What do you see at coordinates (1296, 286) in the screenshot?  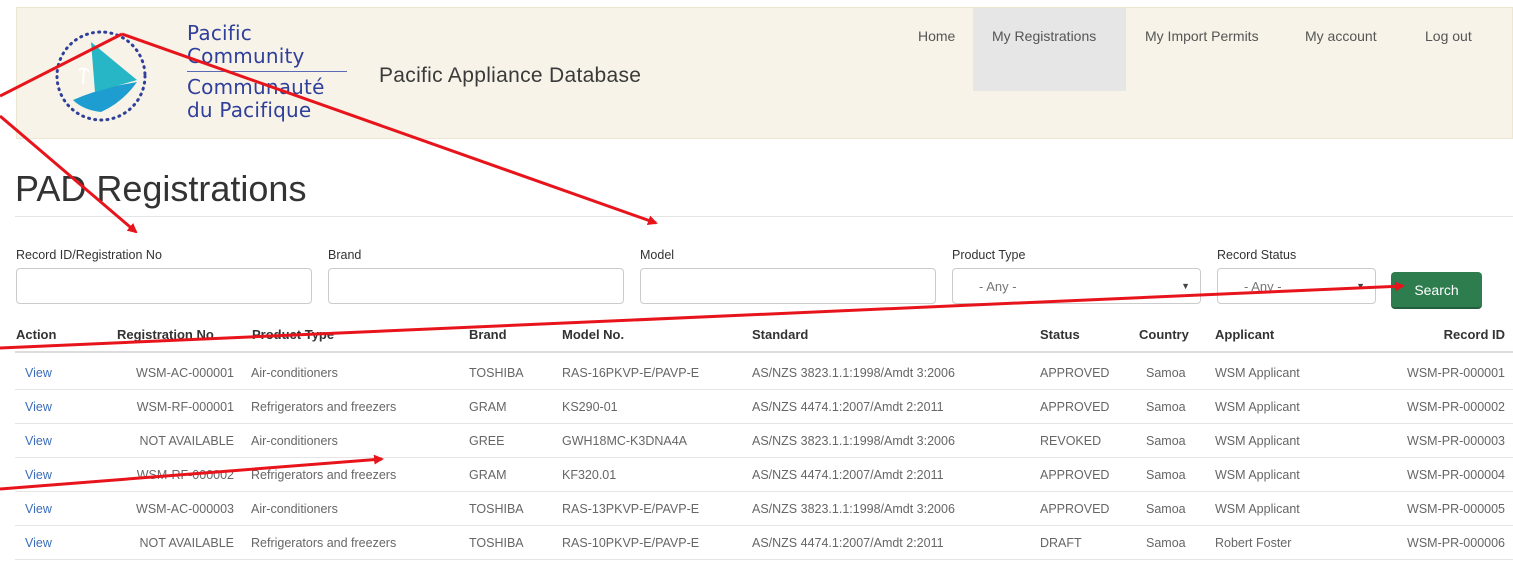 I see `record-status-select: - Any - ▼` at bounding box center [1296, 286].